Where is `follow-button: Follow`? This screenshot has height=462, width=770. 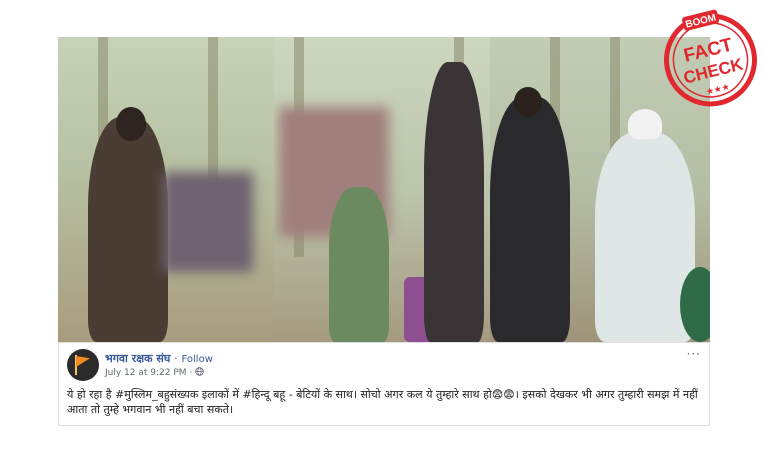 follow-button: Follow is located at coordinates (197, 359).